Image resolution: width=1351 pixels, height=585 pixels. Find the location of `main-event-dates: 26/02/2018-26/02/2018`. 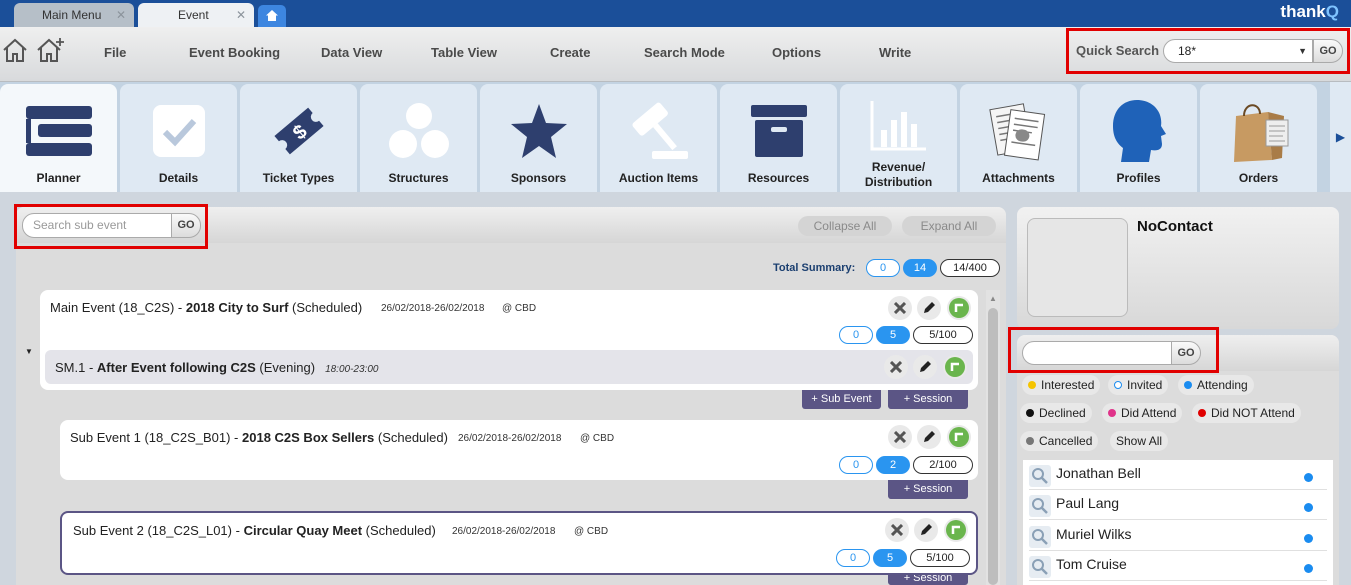

main-event-dates: 26/02/2018-26/02/2018 is located at coordinates (433, 308).